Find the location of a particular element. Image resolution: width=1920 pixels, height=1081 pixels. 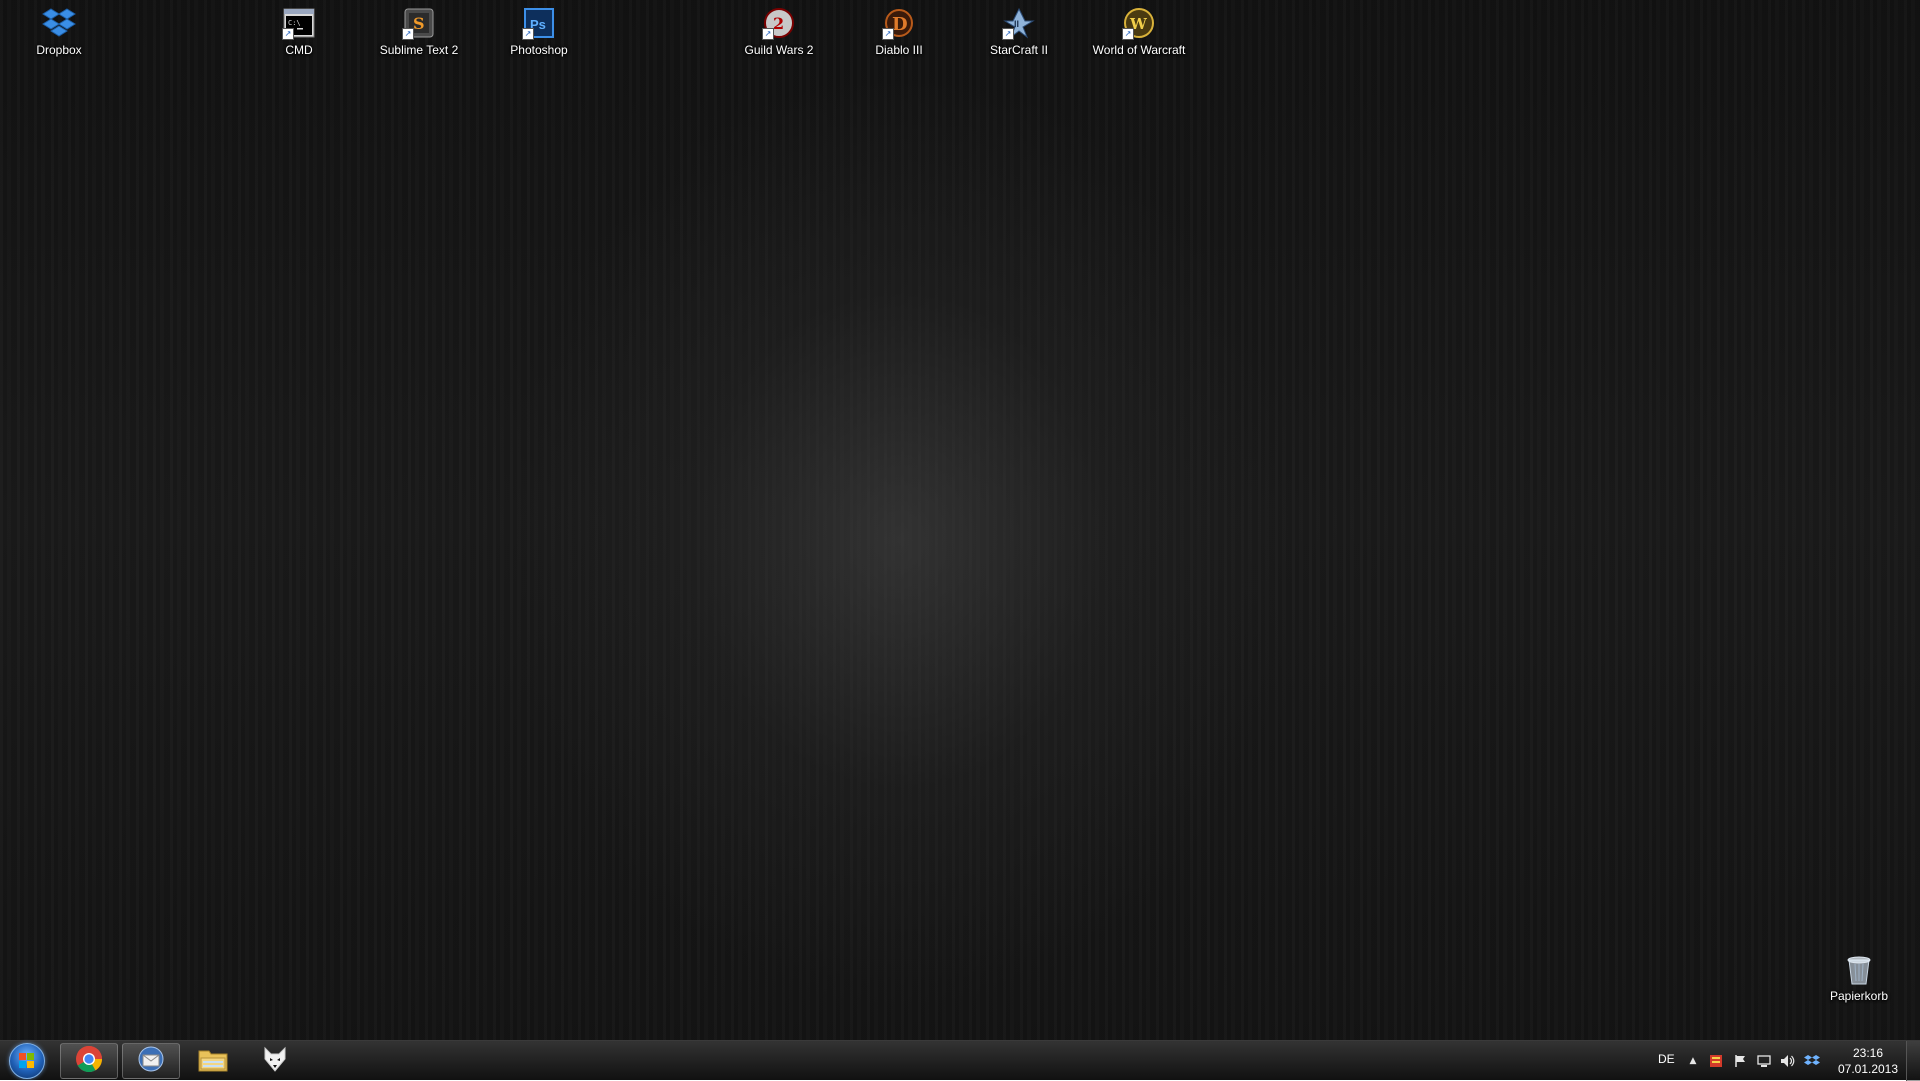

desktop-icon-label: StarCraft II is located at coordinates (1018, 50).